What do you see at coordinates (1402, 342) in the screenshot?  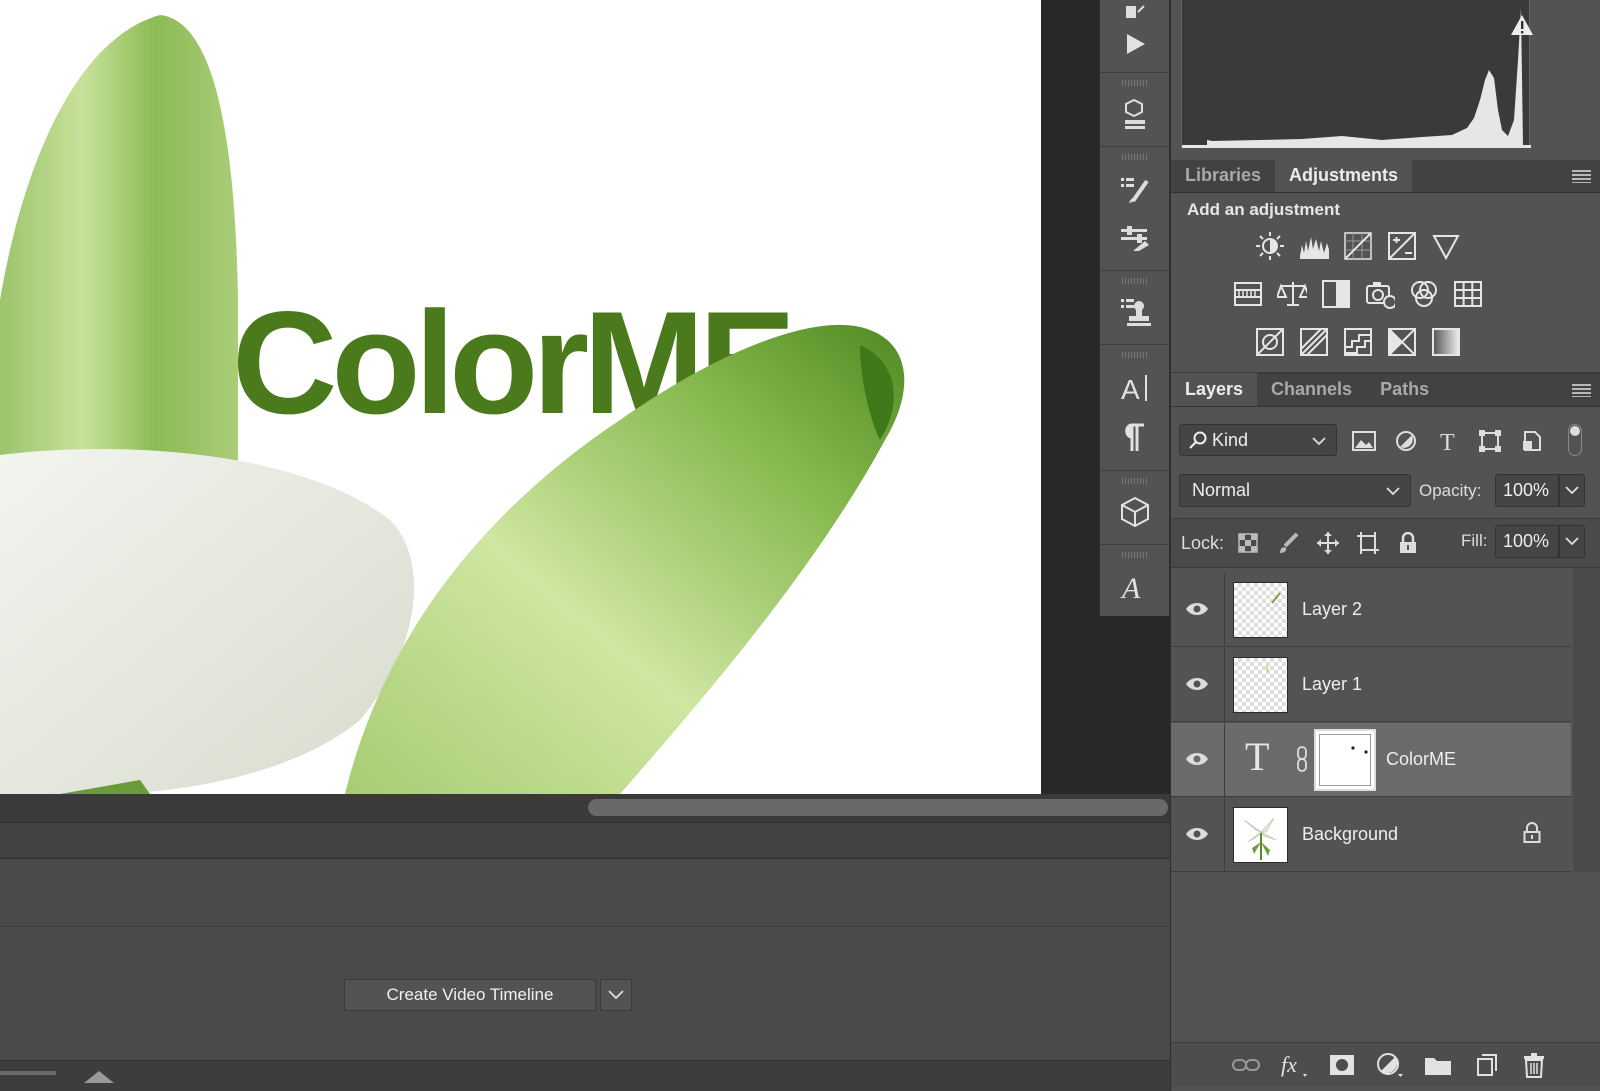 I see `selective-color-icon` at bounding box center [1402, 342].